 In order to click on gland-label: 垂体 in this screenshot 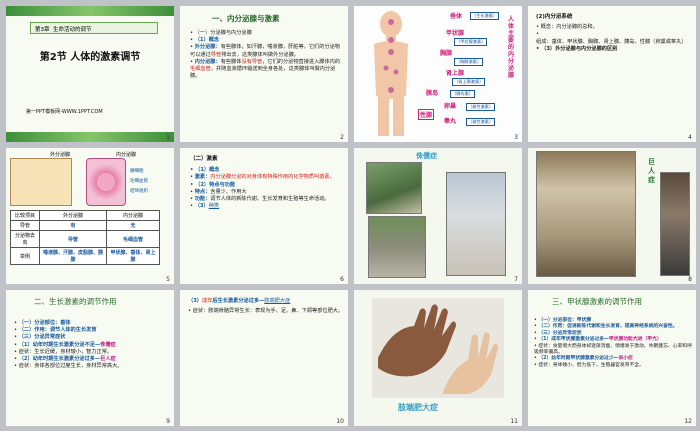, I will do `click(456, 16)`.